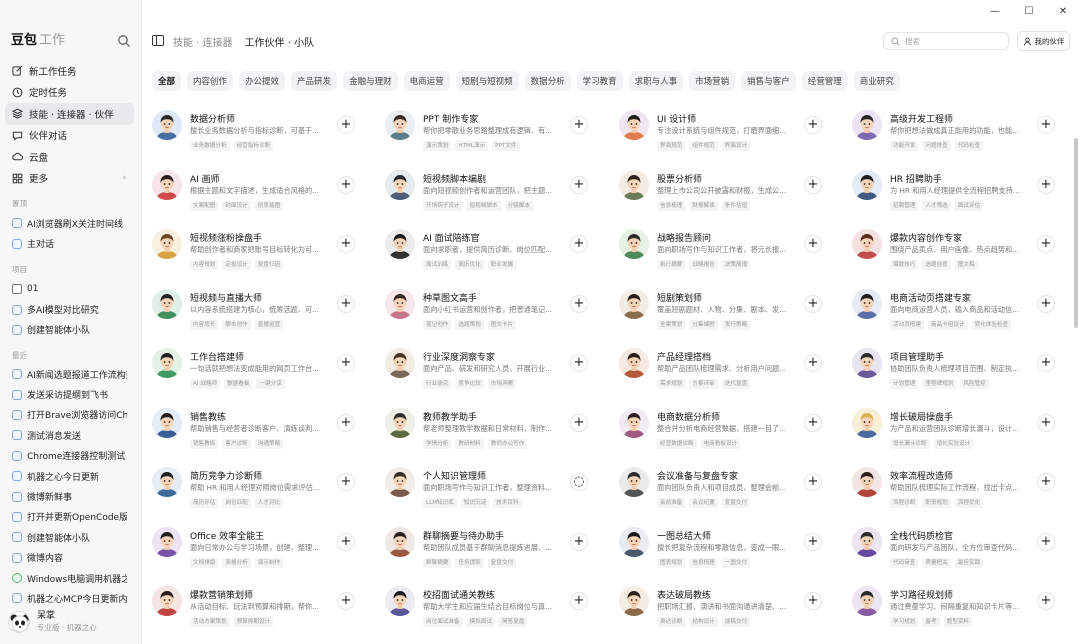  I want to click on list-item: Windows电脑调用机器之心, so click(69, 578).